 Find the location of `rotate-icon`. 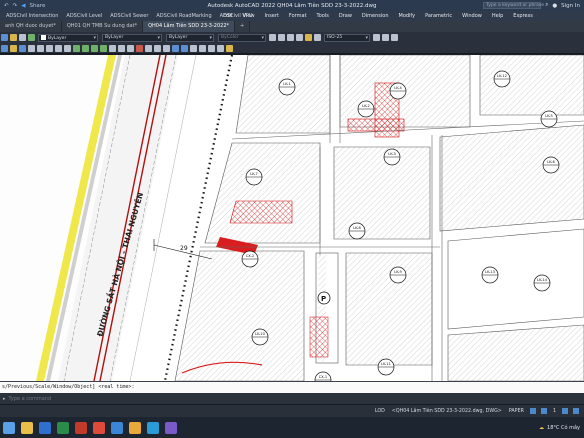

rotate-icon is located at coordinates (85, 48).